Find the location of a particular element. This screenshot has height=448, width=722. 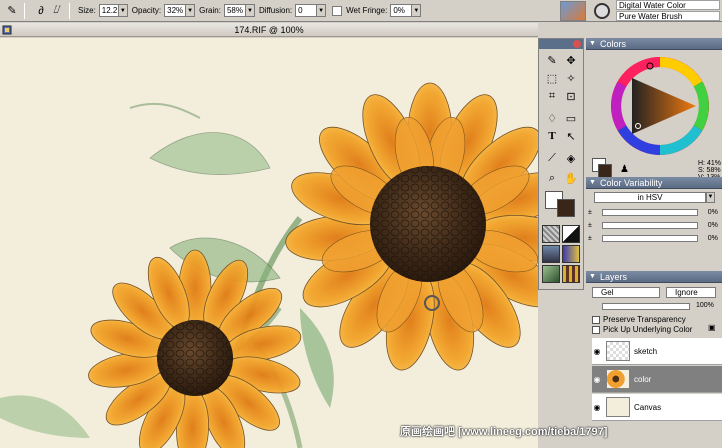

grabber-icon: ✋ is located at coordinates (571, 178).